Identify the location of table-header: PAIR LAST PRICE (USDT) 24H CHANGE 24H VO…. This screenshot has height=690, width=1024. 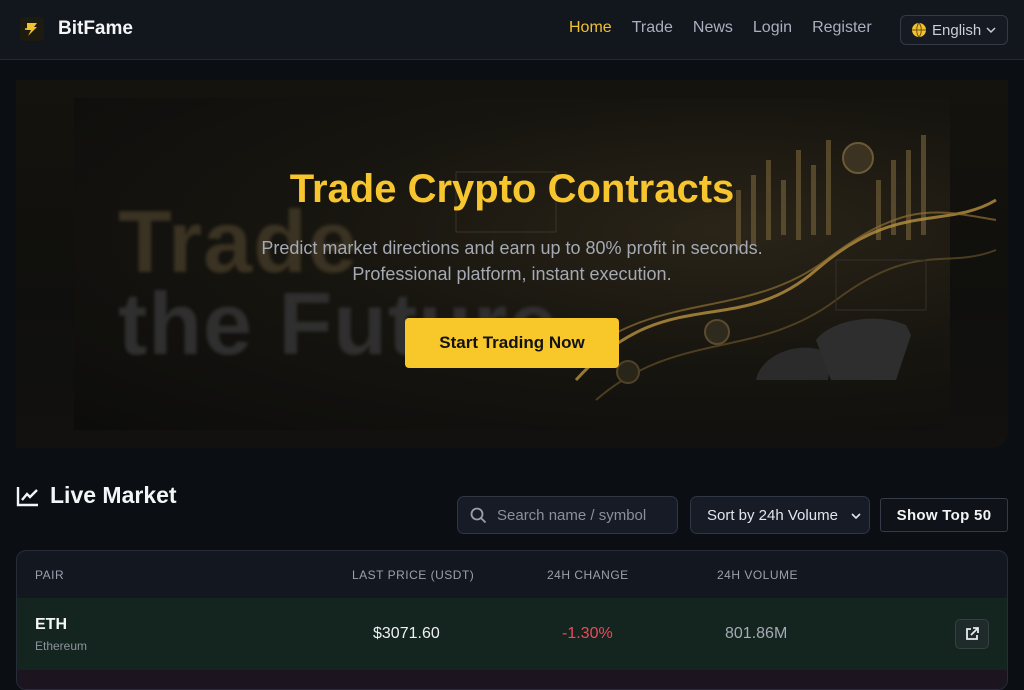
(512, 574).